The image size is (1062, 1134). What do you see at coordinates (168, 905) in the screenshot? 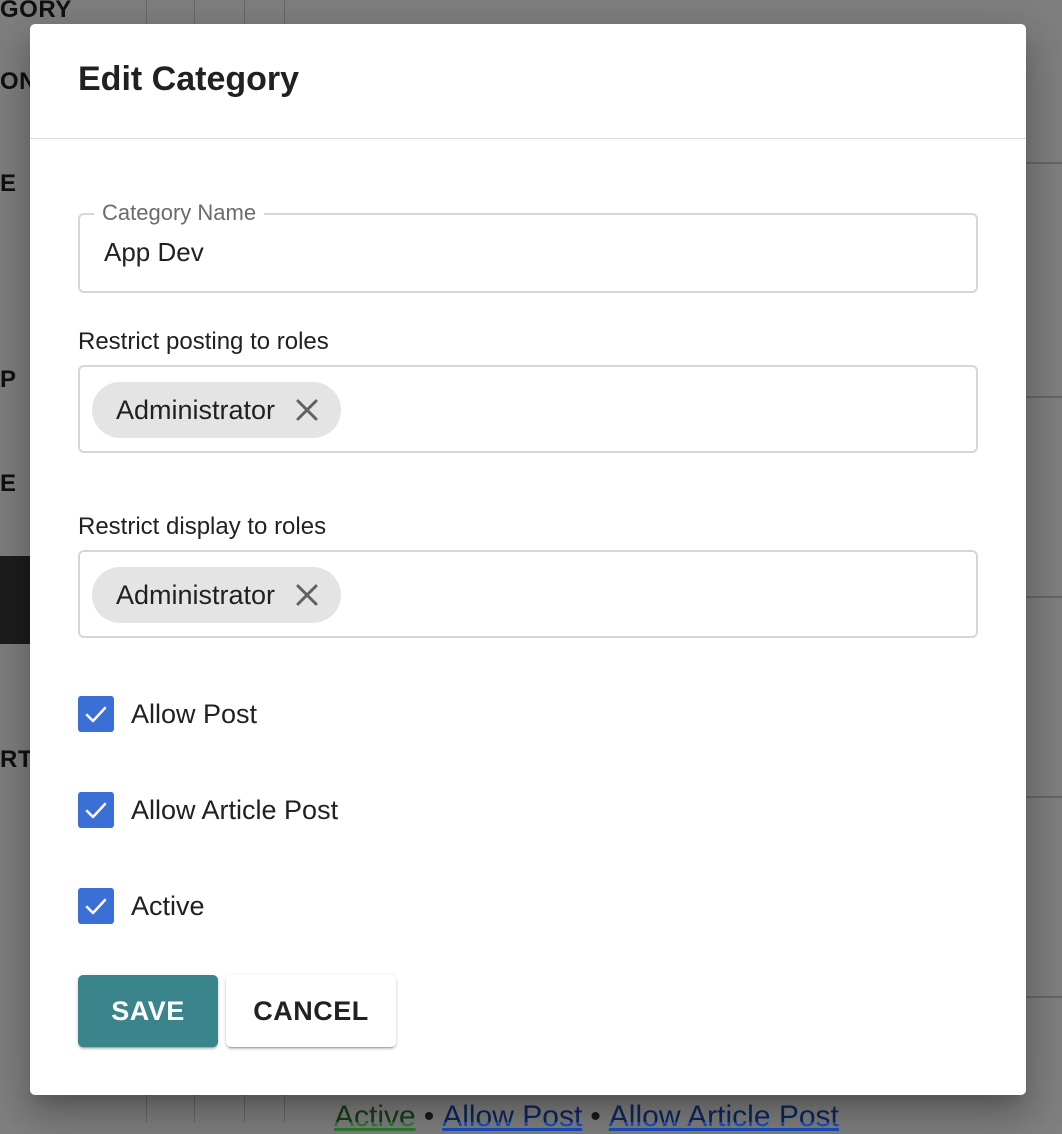
I see `checkbox-label: Active` at bounding box center [168, 905].